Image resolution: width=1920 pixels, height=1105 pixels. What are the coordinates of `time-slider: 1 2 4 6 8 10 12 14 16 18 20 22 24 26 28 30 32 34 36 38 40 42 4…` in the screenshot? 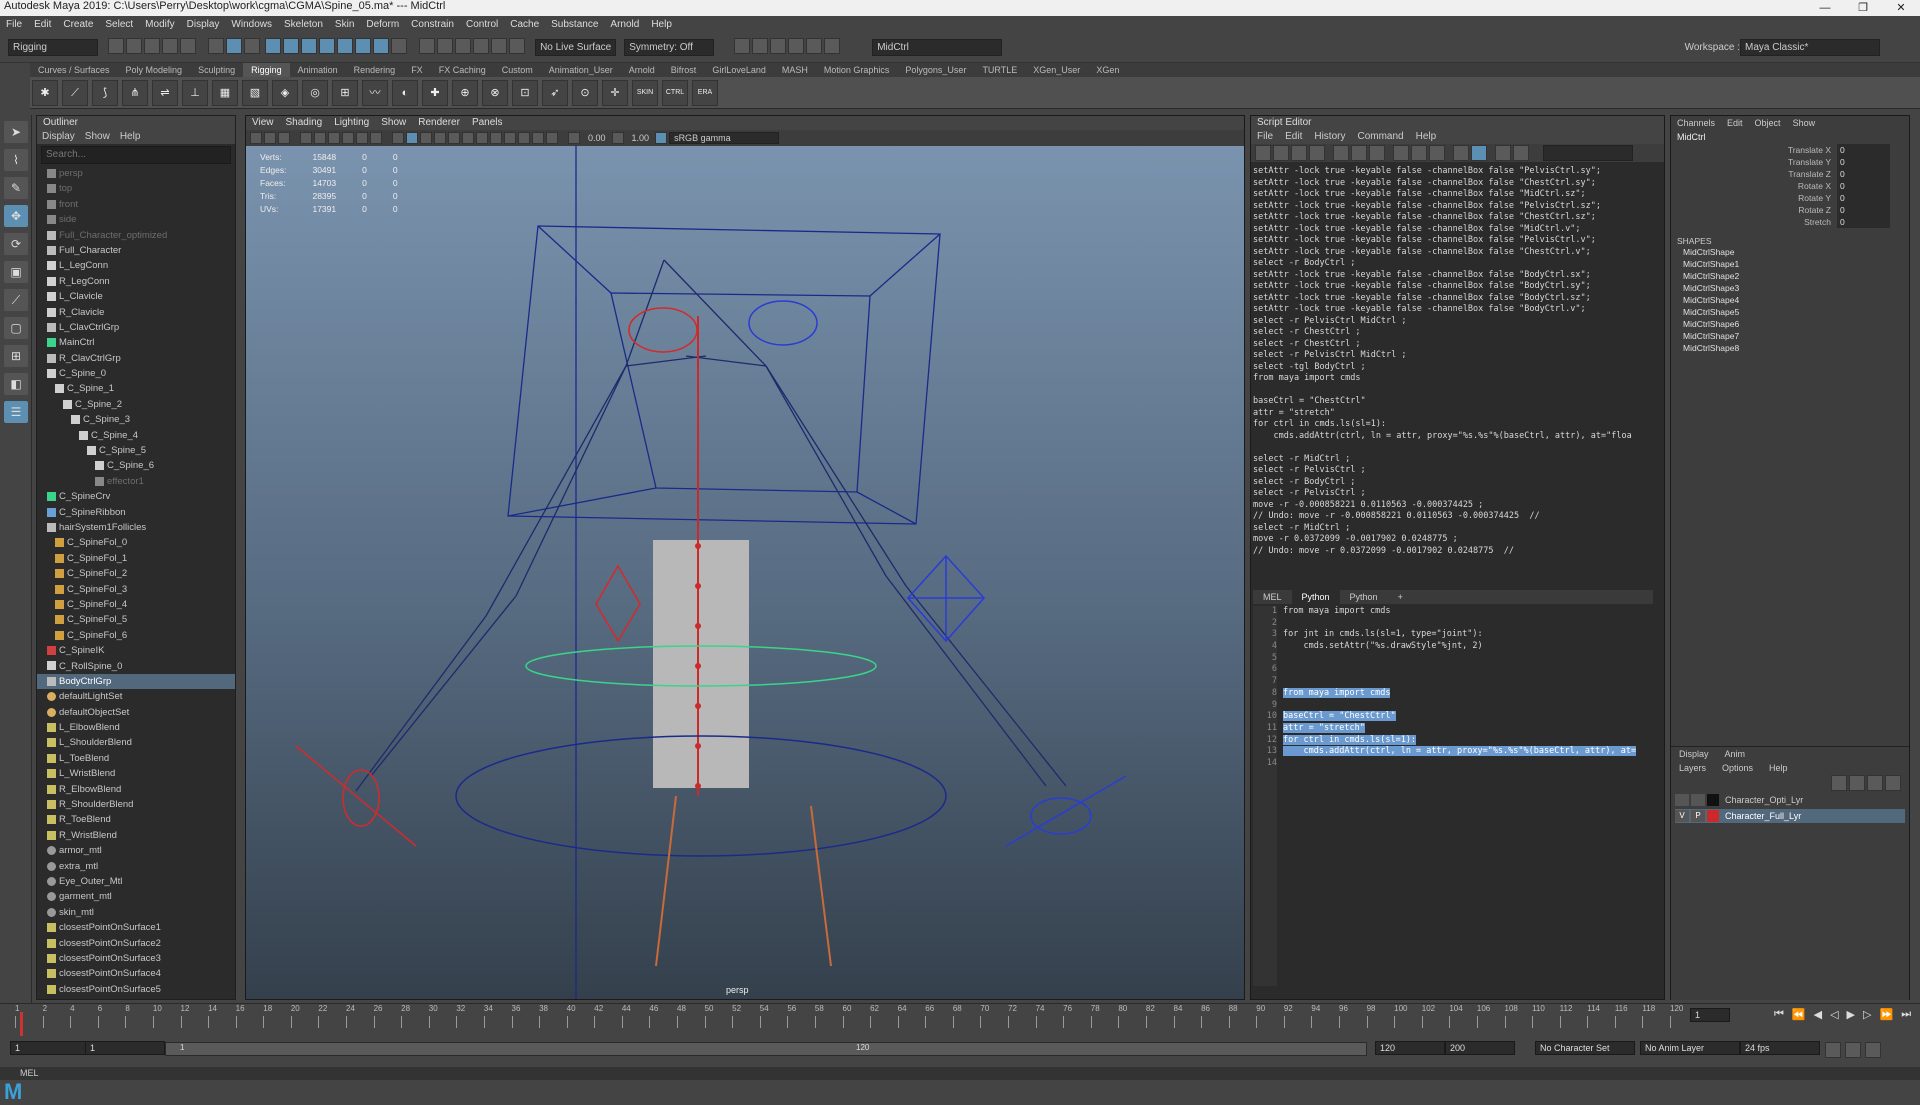 It's located at (960, 1021).